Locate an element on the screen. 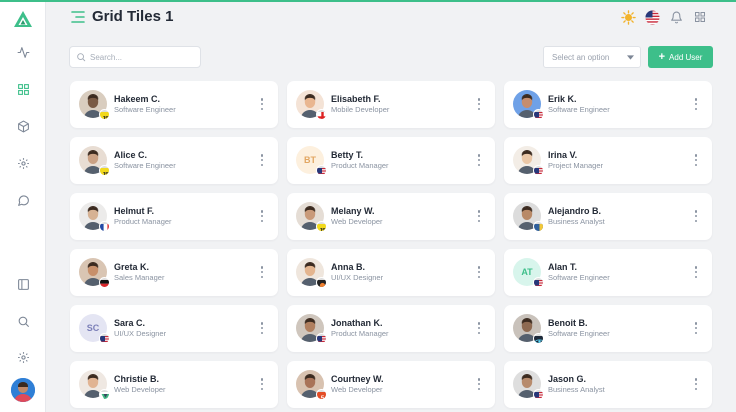 The height and width of the screenshot is (412, 736). user-card: Alejandro B. Business Analyst is located at coordinates (608, 216).